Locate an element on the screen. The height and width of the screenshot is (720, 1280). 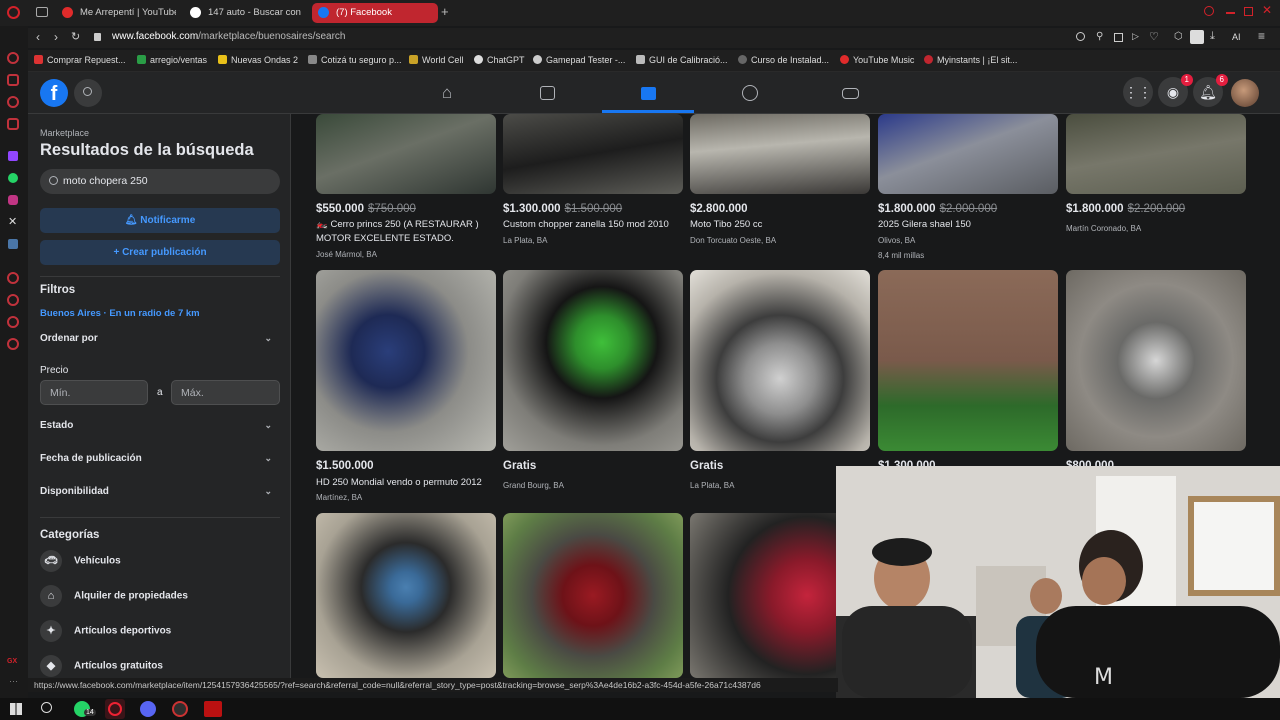
sidebar-history-icon is located at coordinates (13, 278).